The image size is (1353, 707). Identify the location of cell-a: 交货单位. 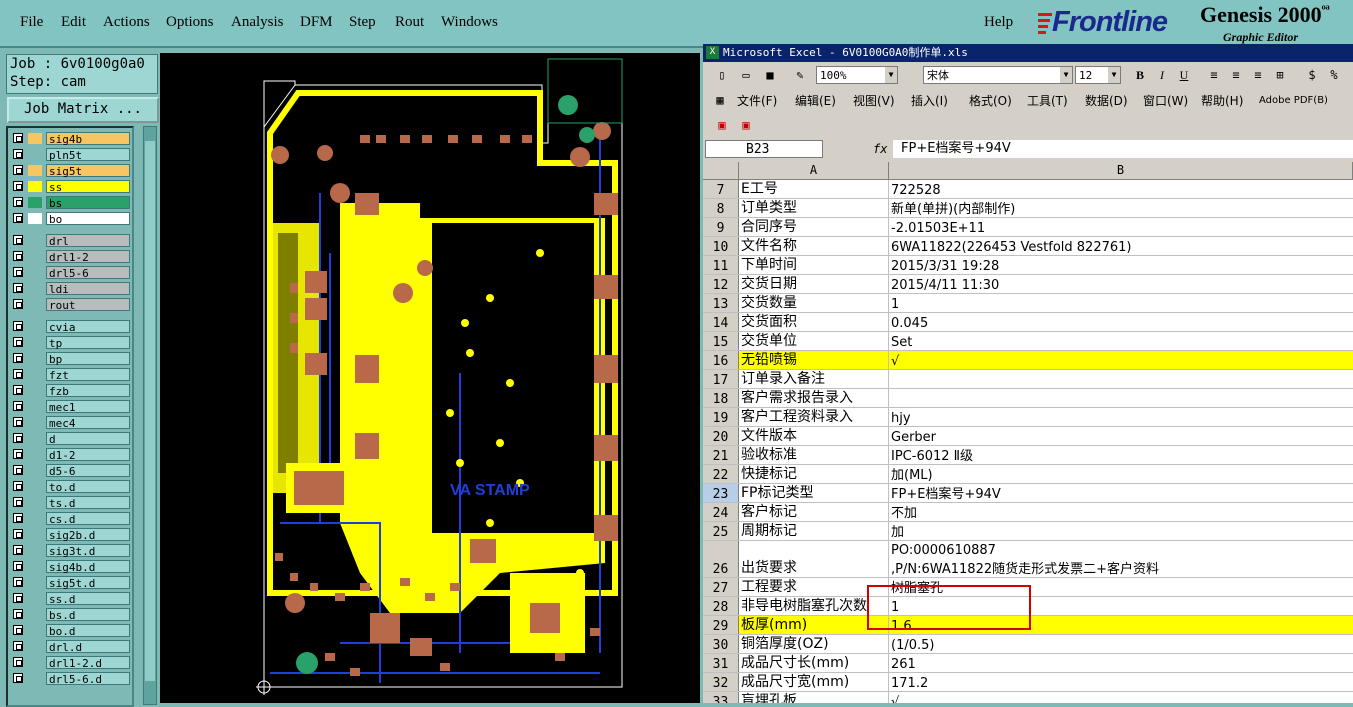
(814, 341).